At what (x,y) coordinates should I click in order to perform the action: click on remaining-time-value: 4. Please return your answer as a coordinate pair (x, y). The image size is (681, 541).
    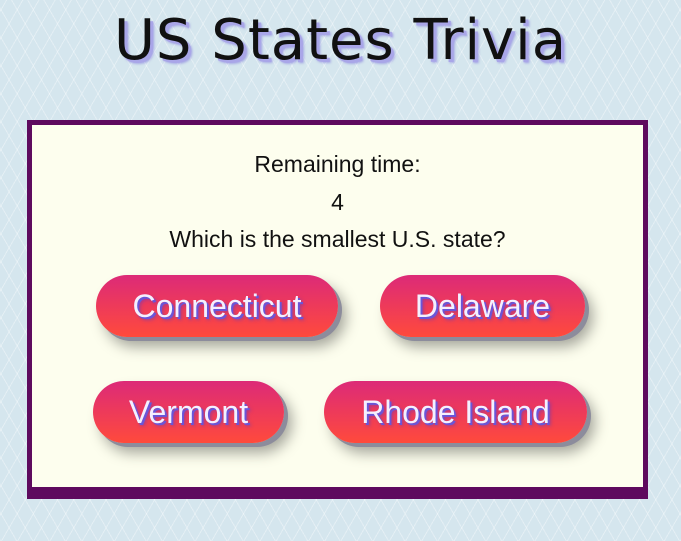
    Looking at the image, I should click on (337, 202).